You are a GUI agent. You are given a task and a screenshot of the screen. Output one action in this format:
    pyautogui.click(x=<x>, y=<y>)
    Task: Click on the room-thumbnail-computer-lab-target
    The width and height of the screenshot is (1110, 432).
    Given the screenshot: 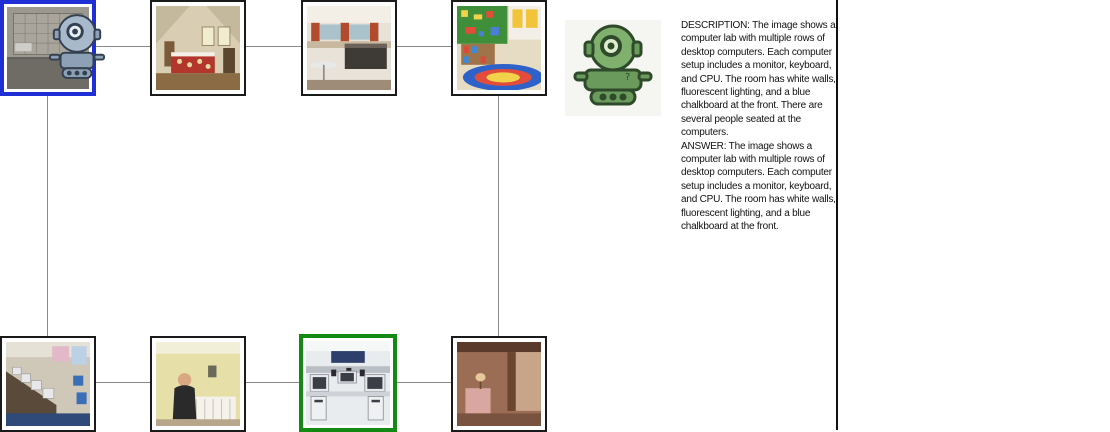 What is the action you would take?
    pyautogui.click(x=348, y=383)
    